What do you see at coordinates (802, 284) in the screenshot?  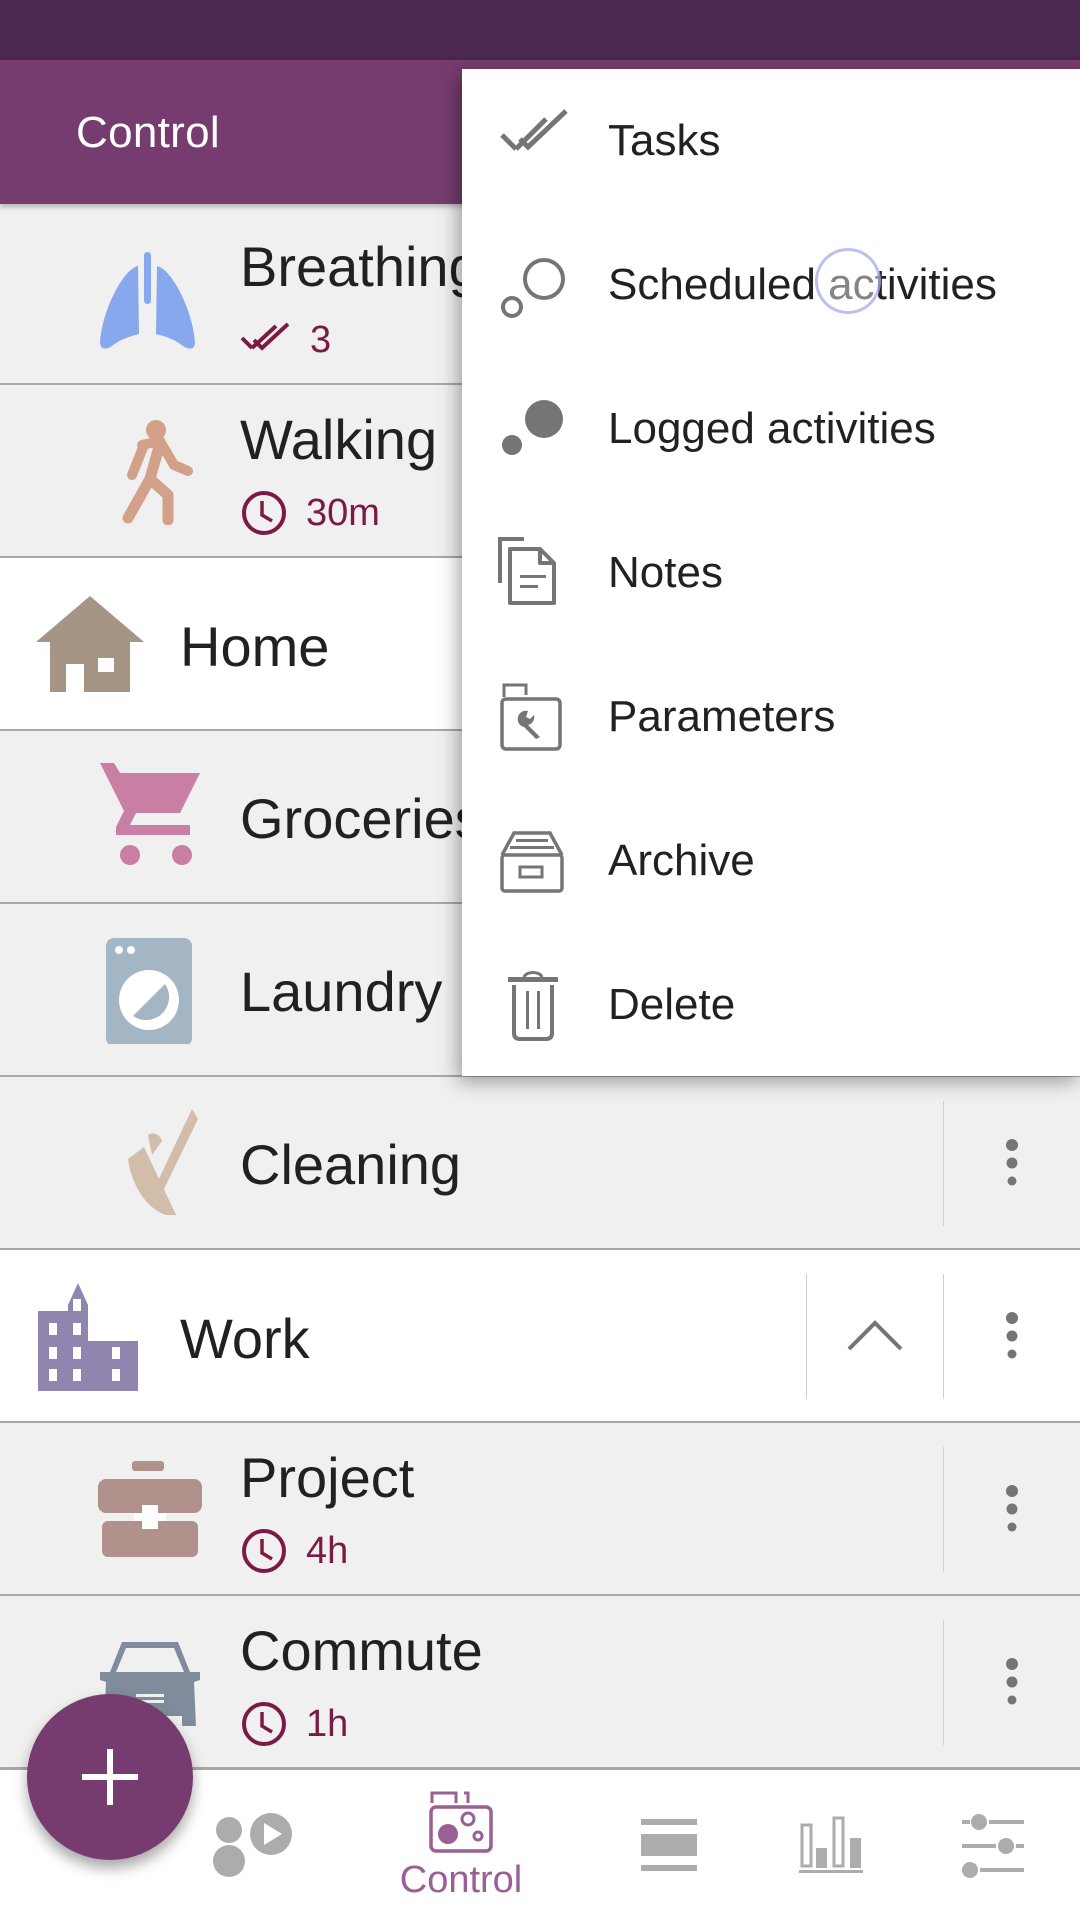 I see `menu-item-label: Scheduled activities` at bounding box center [802, 284].